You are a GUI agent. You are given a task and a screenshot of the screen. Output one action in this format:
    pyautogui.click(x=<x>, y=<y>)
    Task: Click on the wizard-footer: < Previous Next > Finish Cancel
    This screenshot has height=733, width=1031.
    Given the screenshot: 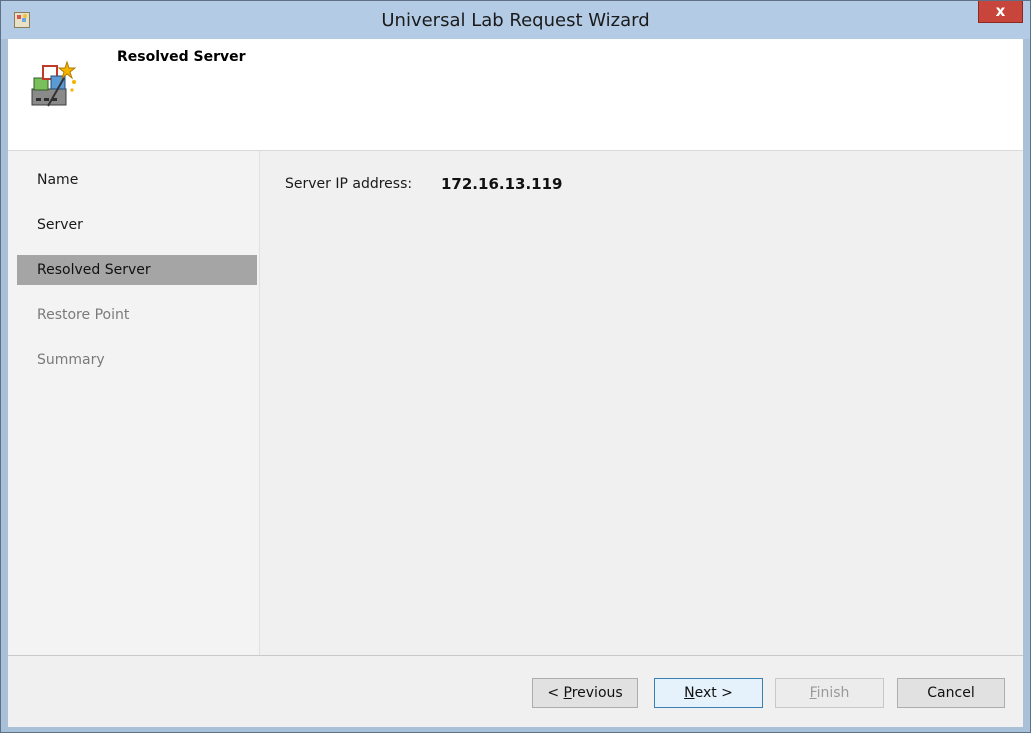 What is the action you would take?
    pyautogui.click(x=515, y=691)
    